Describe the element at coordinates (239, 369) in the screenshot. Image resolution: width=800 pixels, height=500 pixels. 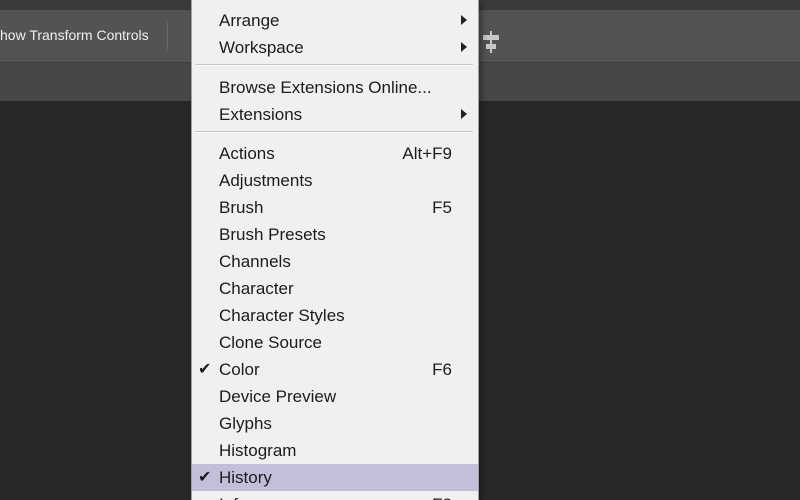
I see `menu-item-label: Color` at that location.